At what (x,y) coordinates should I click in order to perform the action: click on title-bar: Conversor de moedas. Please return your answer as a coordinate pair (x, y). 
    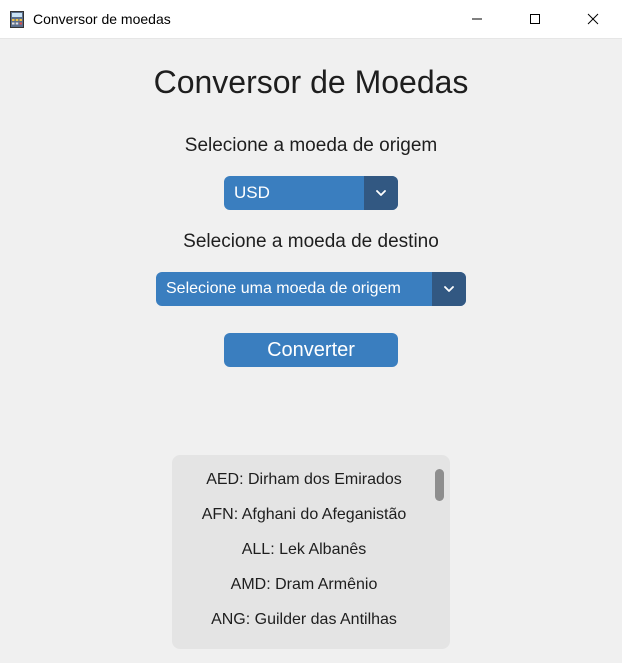
    Looking at the image, I should click on (311, 19).